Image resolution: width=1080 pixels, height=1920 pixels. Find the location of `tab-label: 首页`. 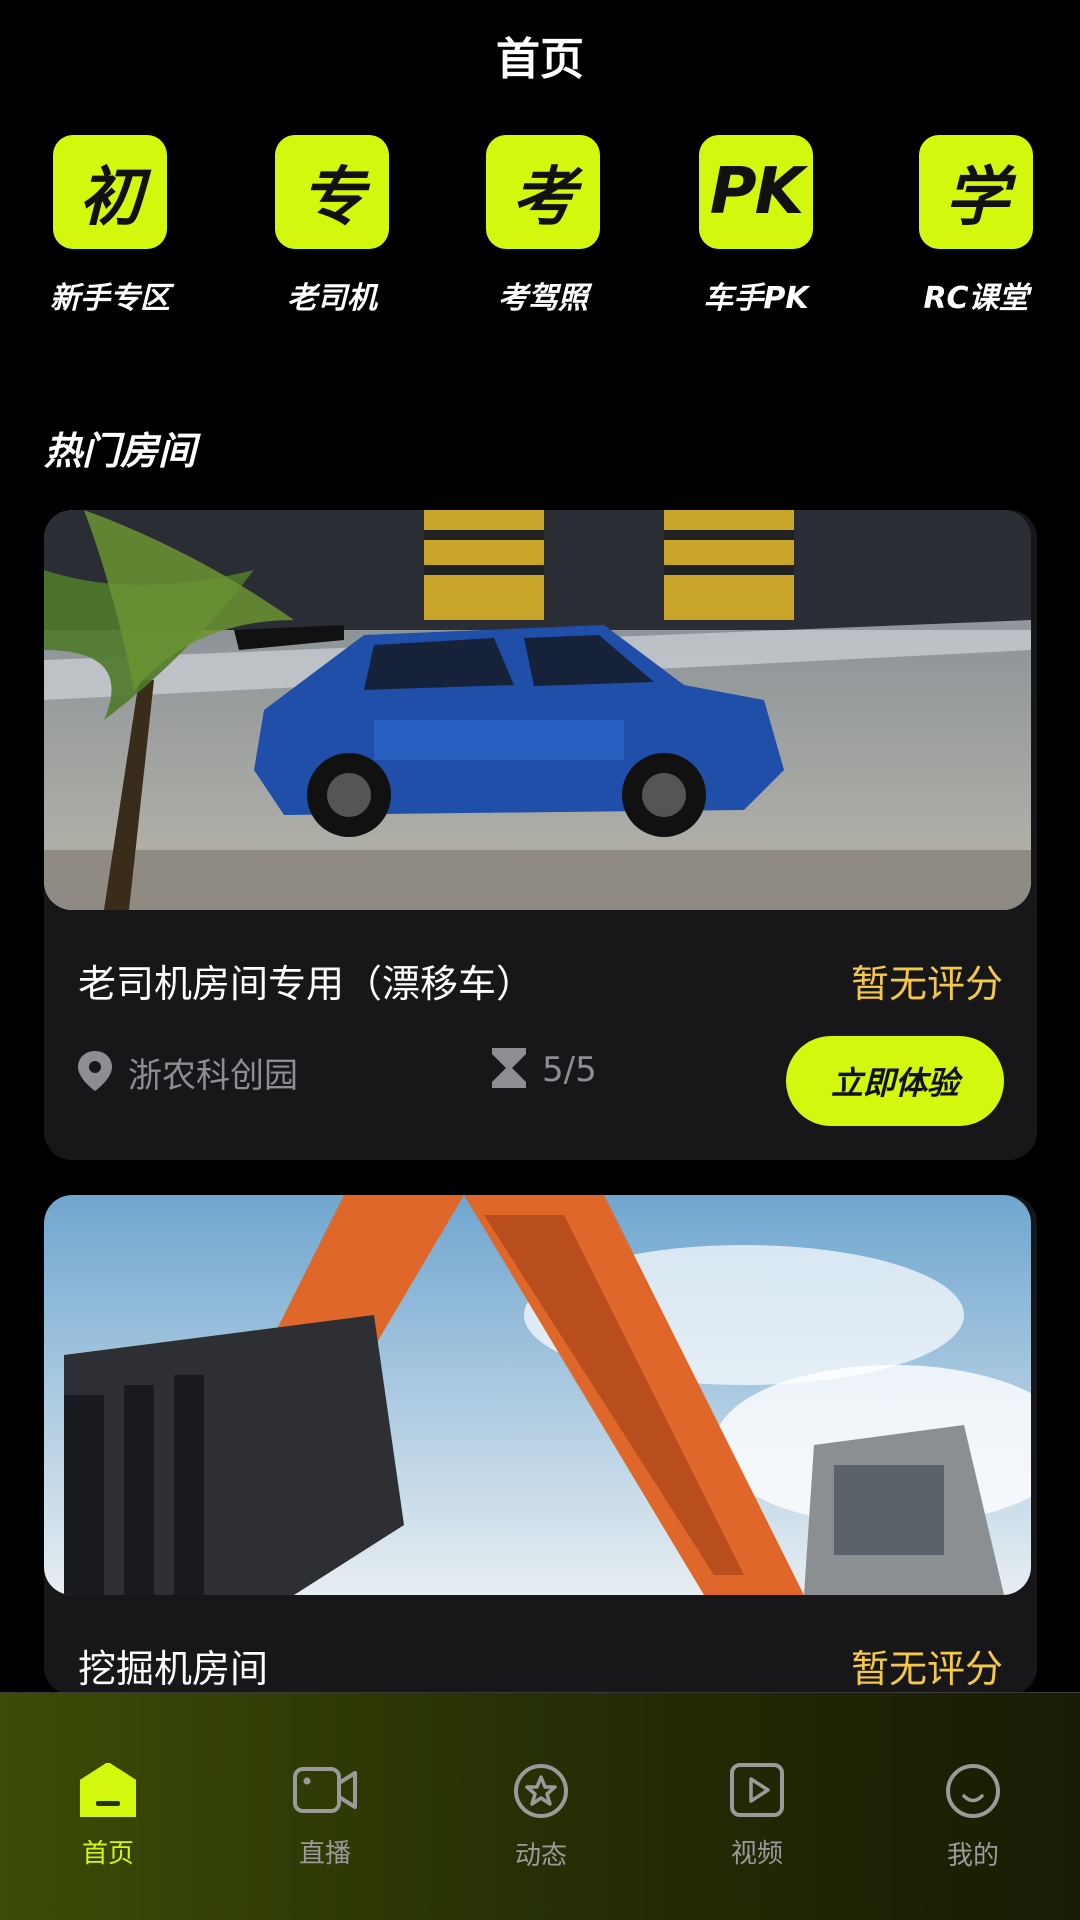

tab-label: 首页 is located at coordinates (107, 1854).